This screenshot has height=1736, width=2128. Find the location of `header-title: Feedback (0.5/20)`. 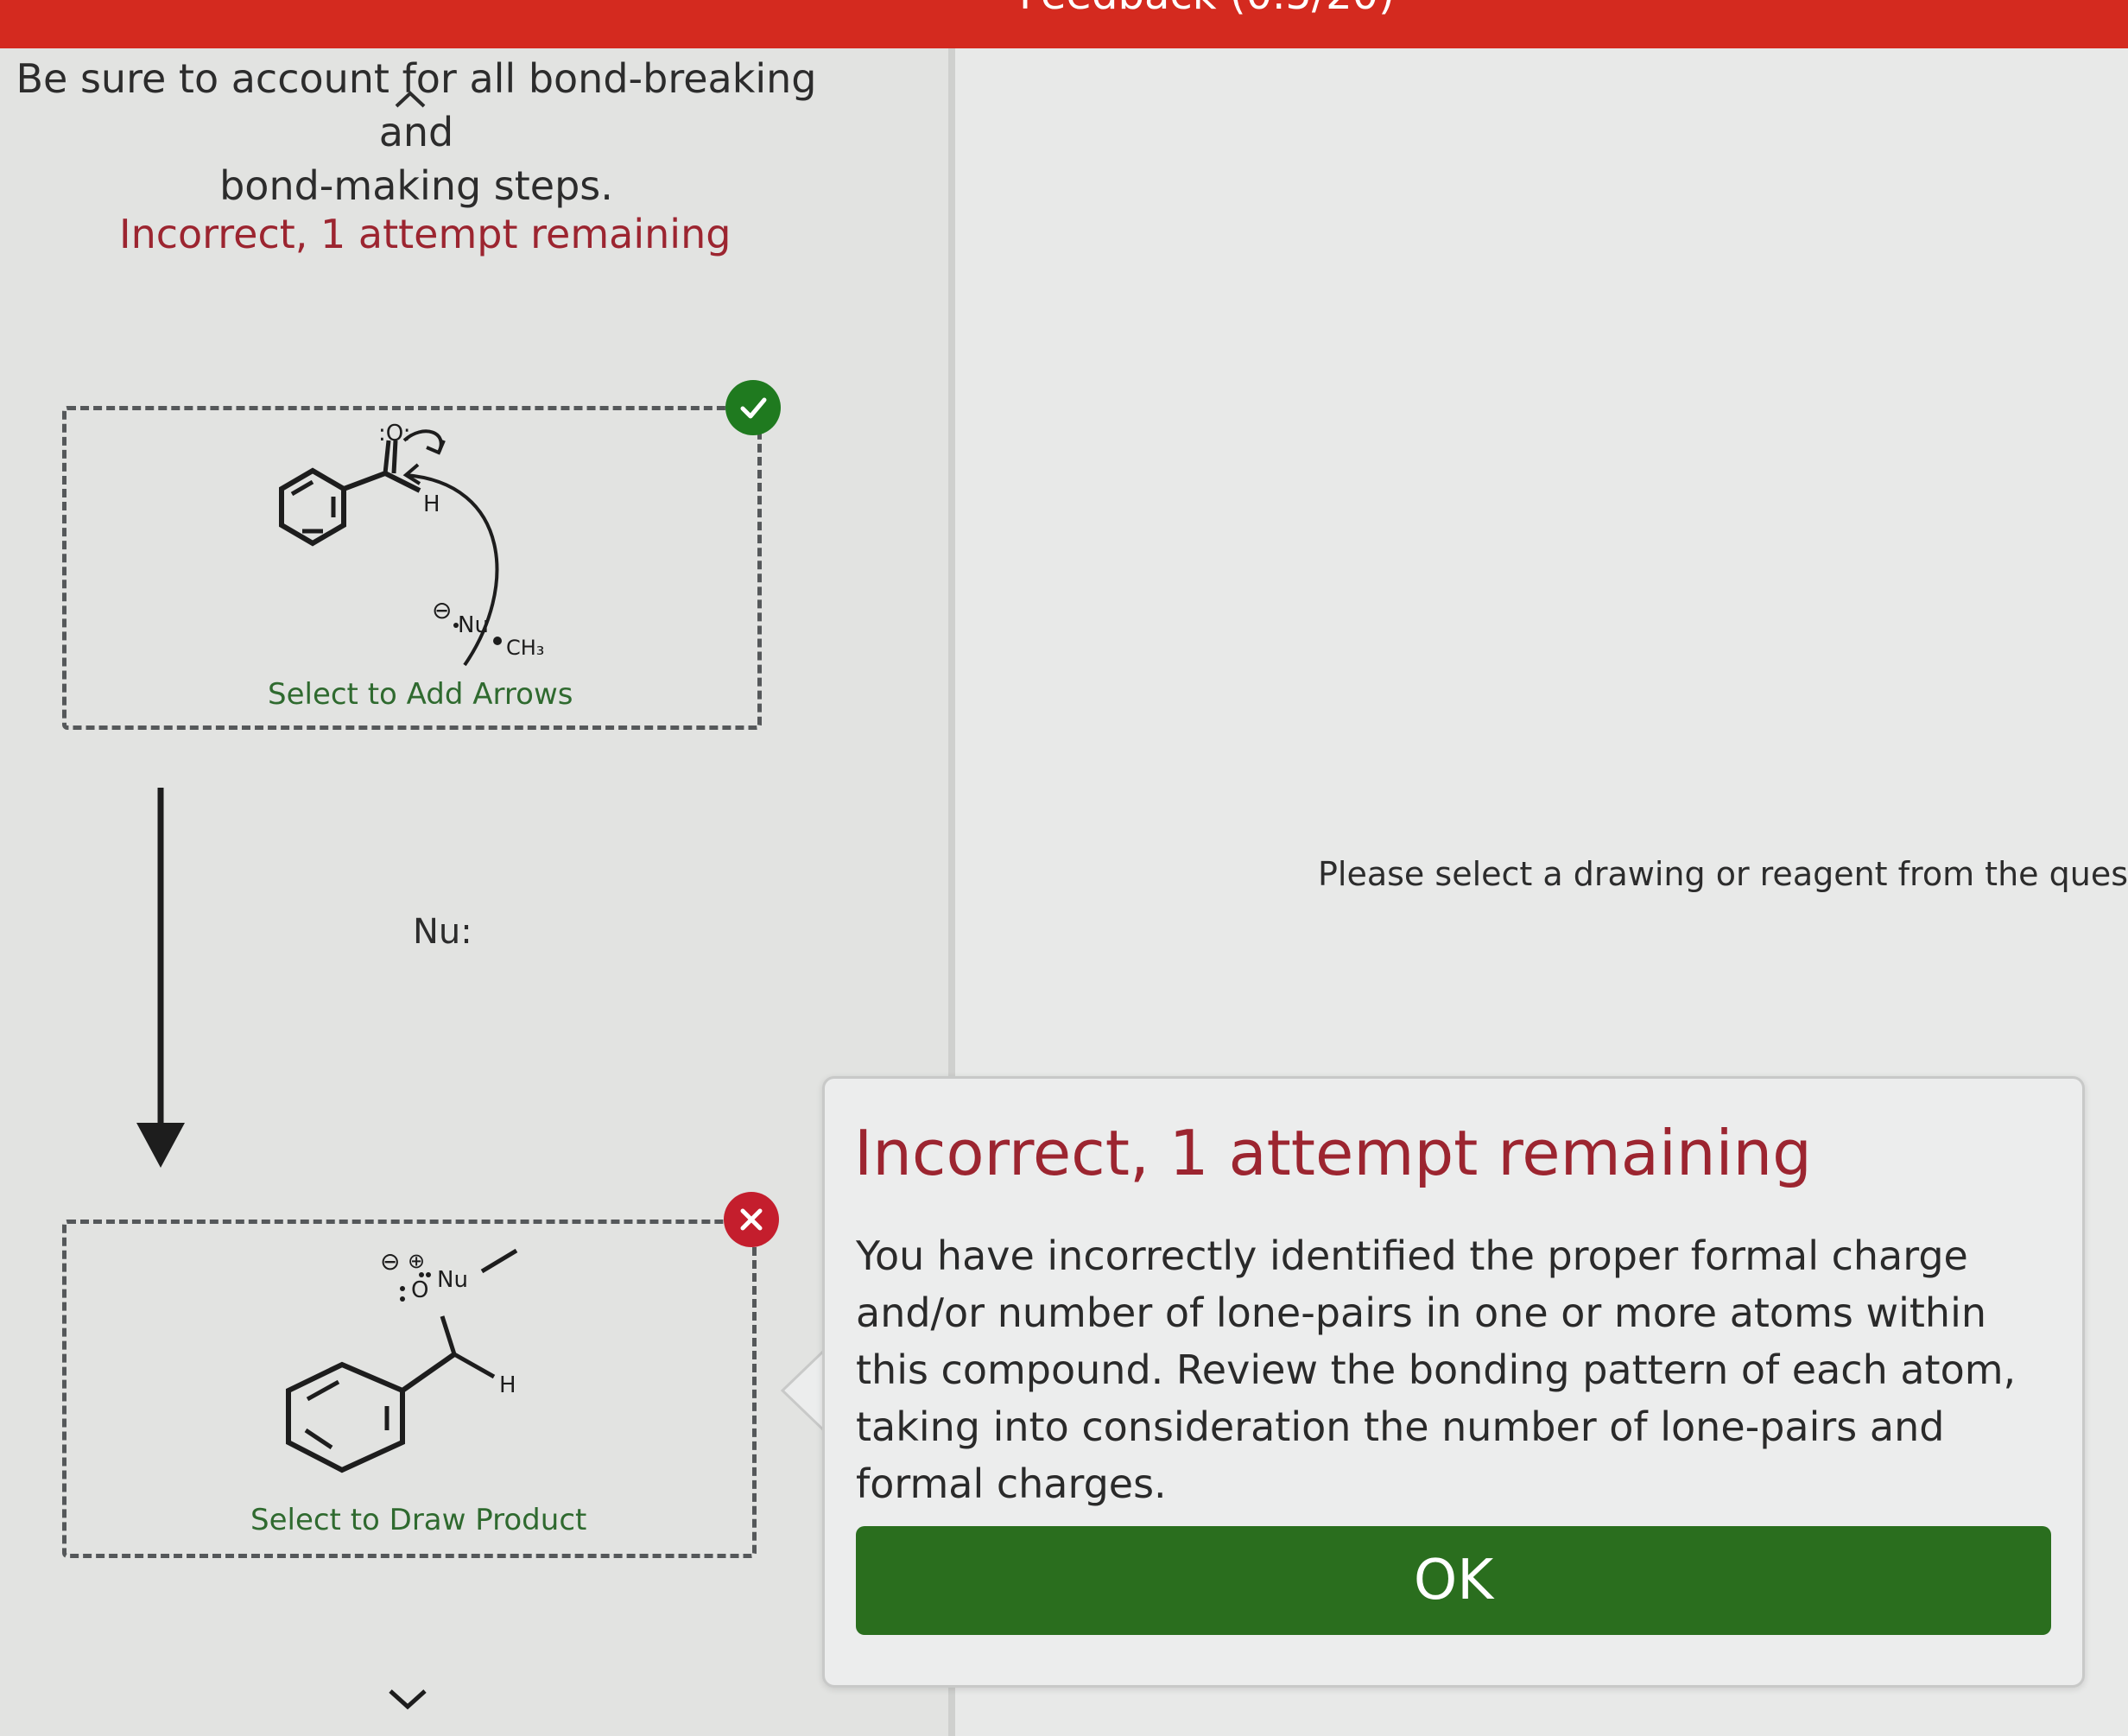

header-title: Feedback (0.5/20) is located at coordinates (1207, 9).